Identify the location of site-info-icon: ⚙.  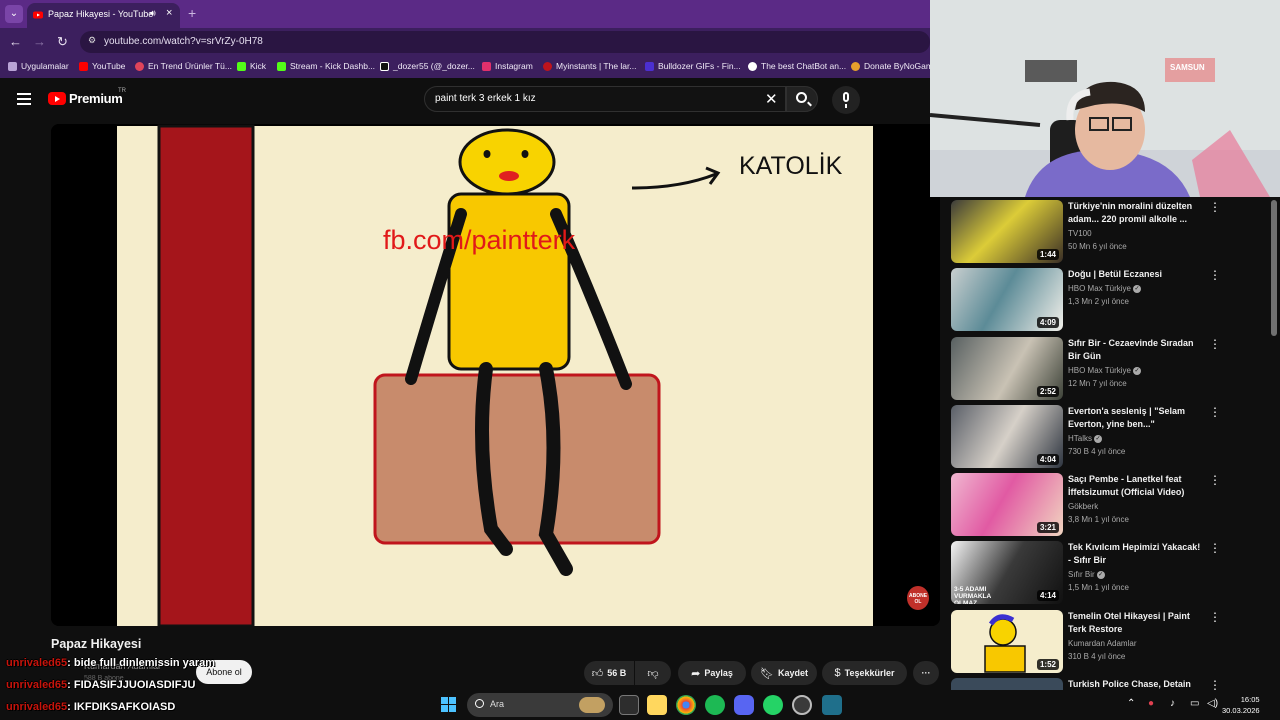
(92, 40).